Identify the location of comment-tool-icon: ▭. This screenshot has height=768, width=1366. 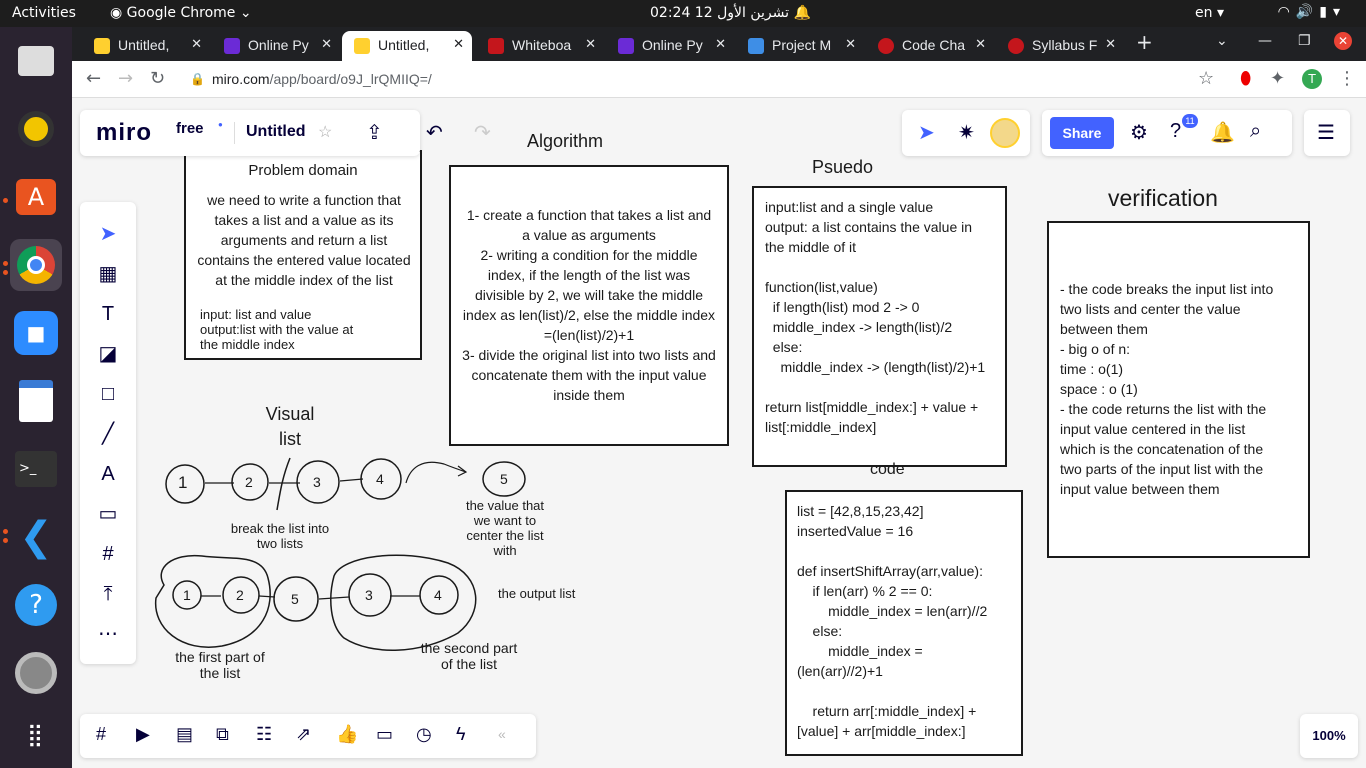
(108, 514).